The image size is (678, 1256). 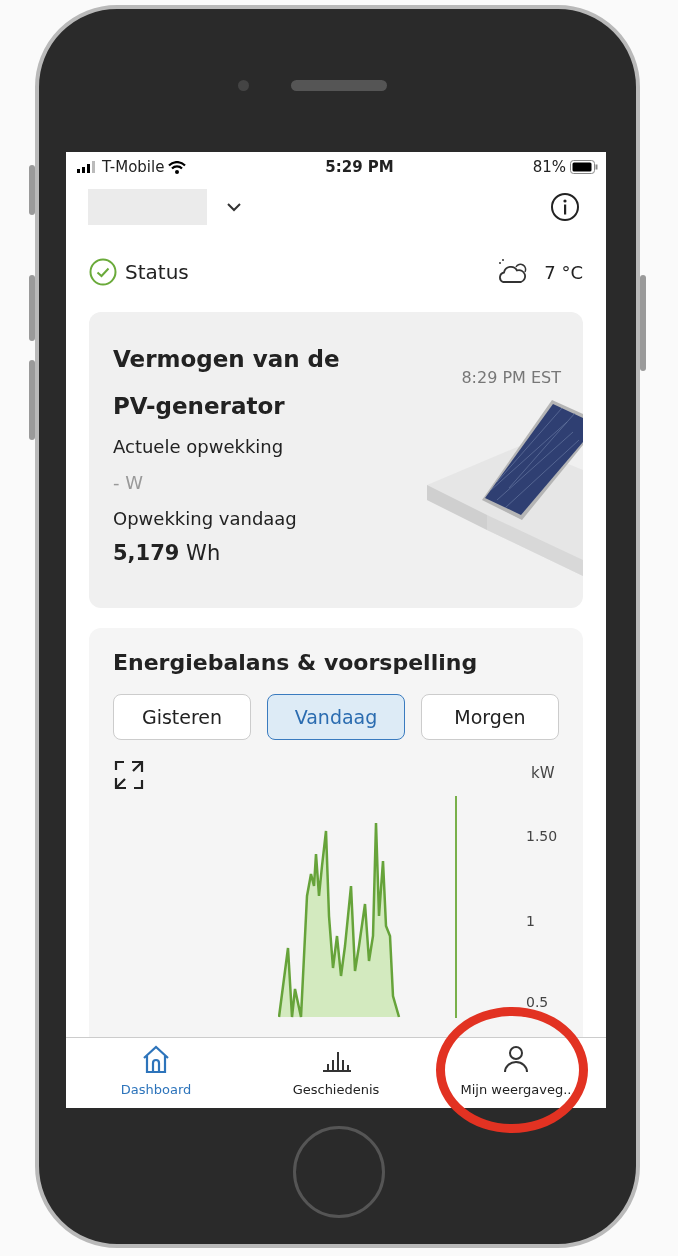 I want to click on nav-tab: Mijn weergaveg.., so click(x=516, y=1073).